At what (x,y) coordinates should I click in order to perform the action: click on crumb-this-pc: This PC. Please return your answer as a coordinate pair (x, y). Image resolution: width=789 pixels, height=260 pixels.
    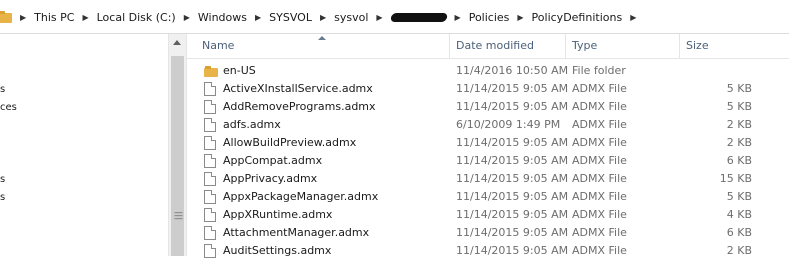
    Looking at the image, I should click on (54, 17).